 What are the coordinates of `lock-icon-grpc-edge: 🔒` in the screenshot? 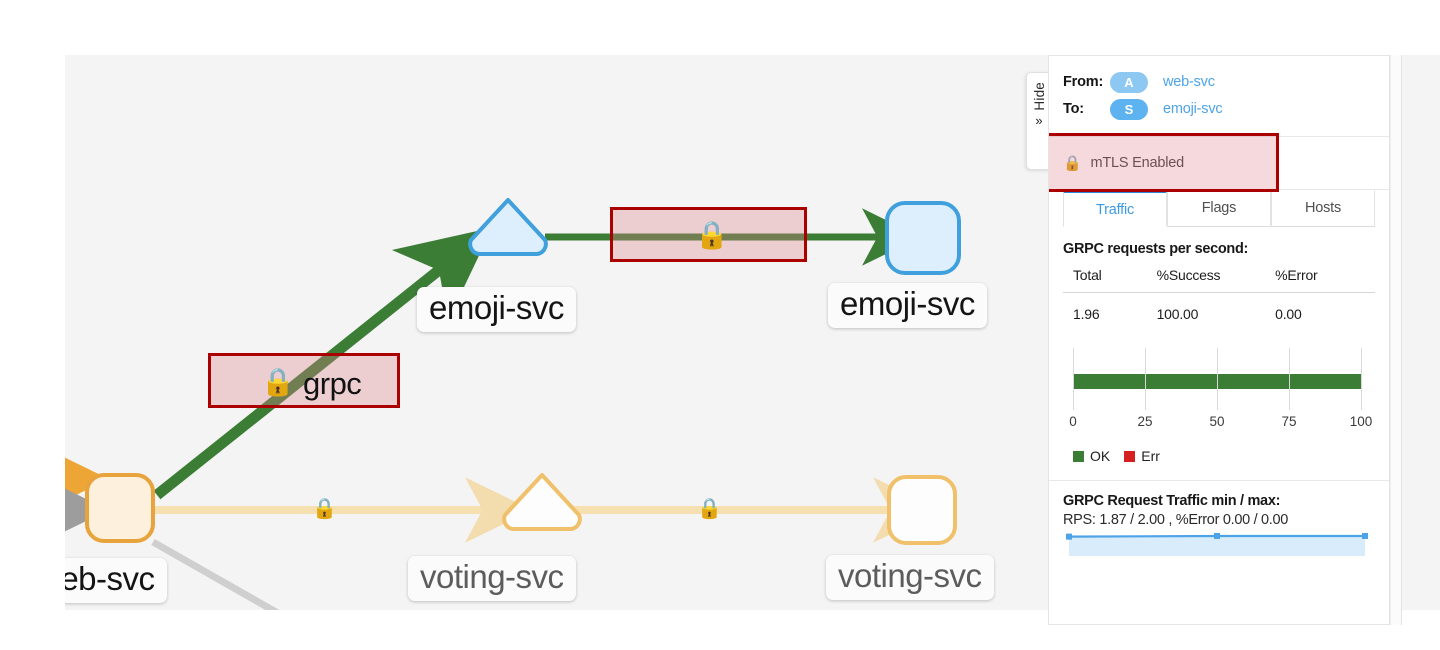 It's located at (278, 382).